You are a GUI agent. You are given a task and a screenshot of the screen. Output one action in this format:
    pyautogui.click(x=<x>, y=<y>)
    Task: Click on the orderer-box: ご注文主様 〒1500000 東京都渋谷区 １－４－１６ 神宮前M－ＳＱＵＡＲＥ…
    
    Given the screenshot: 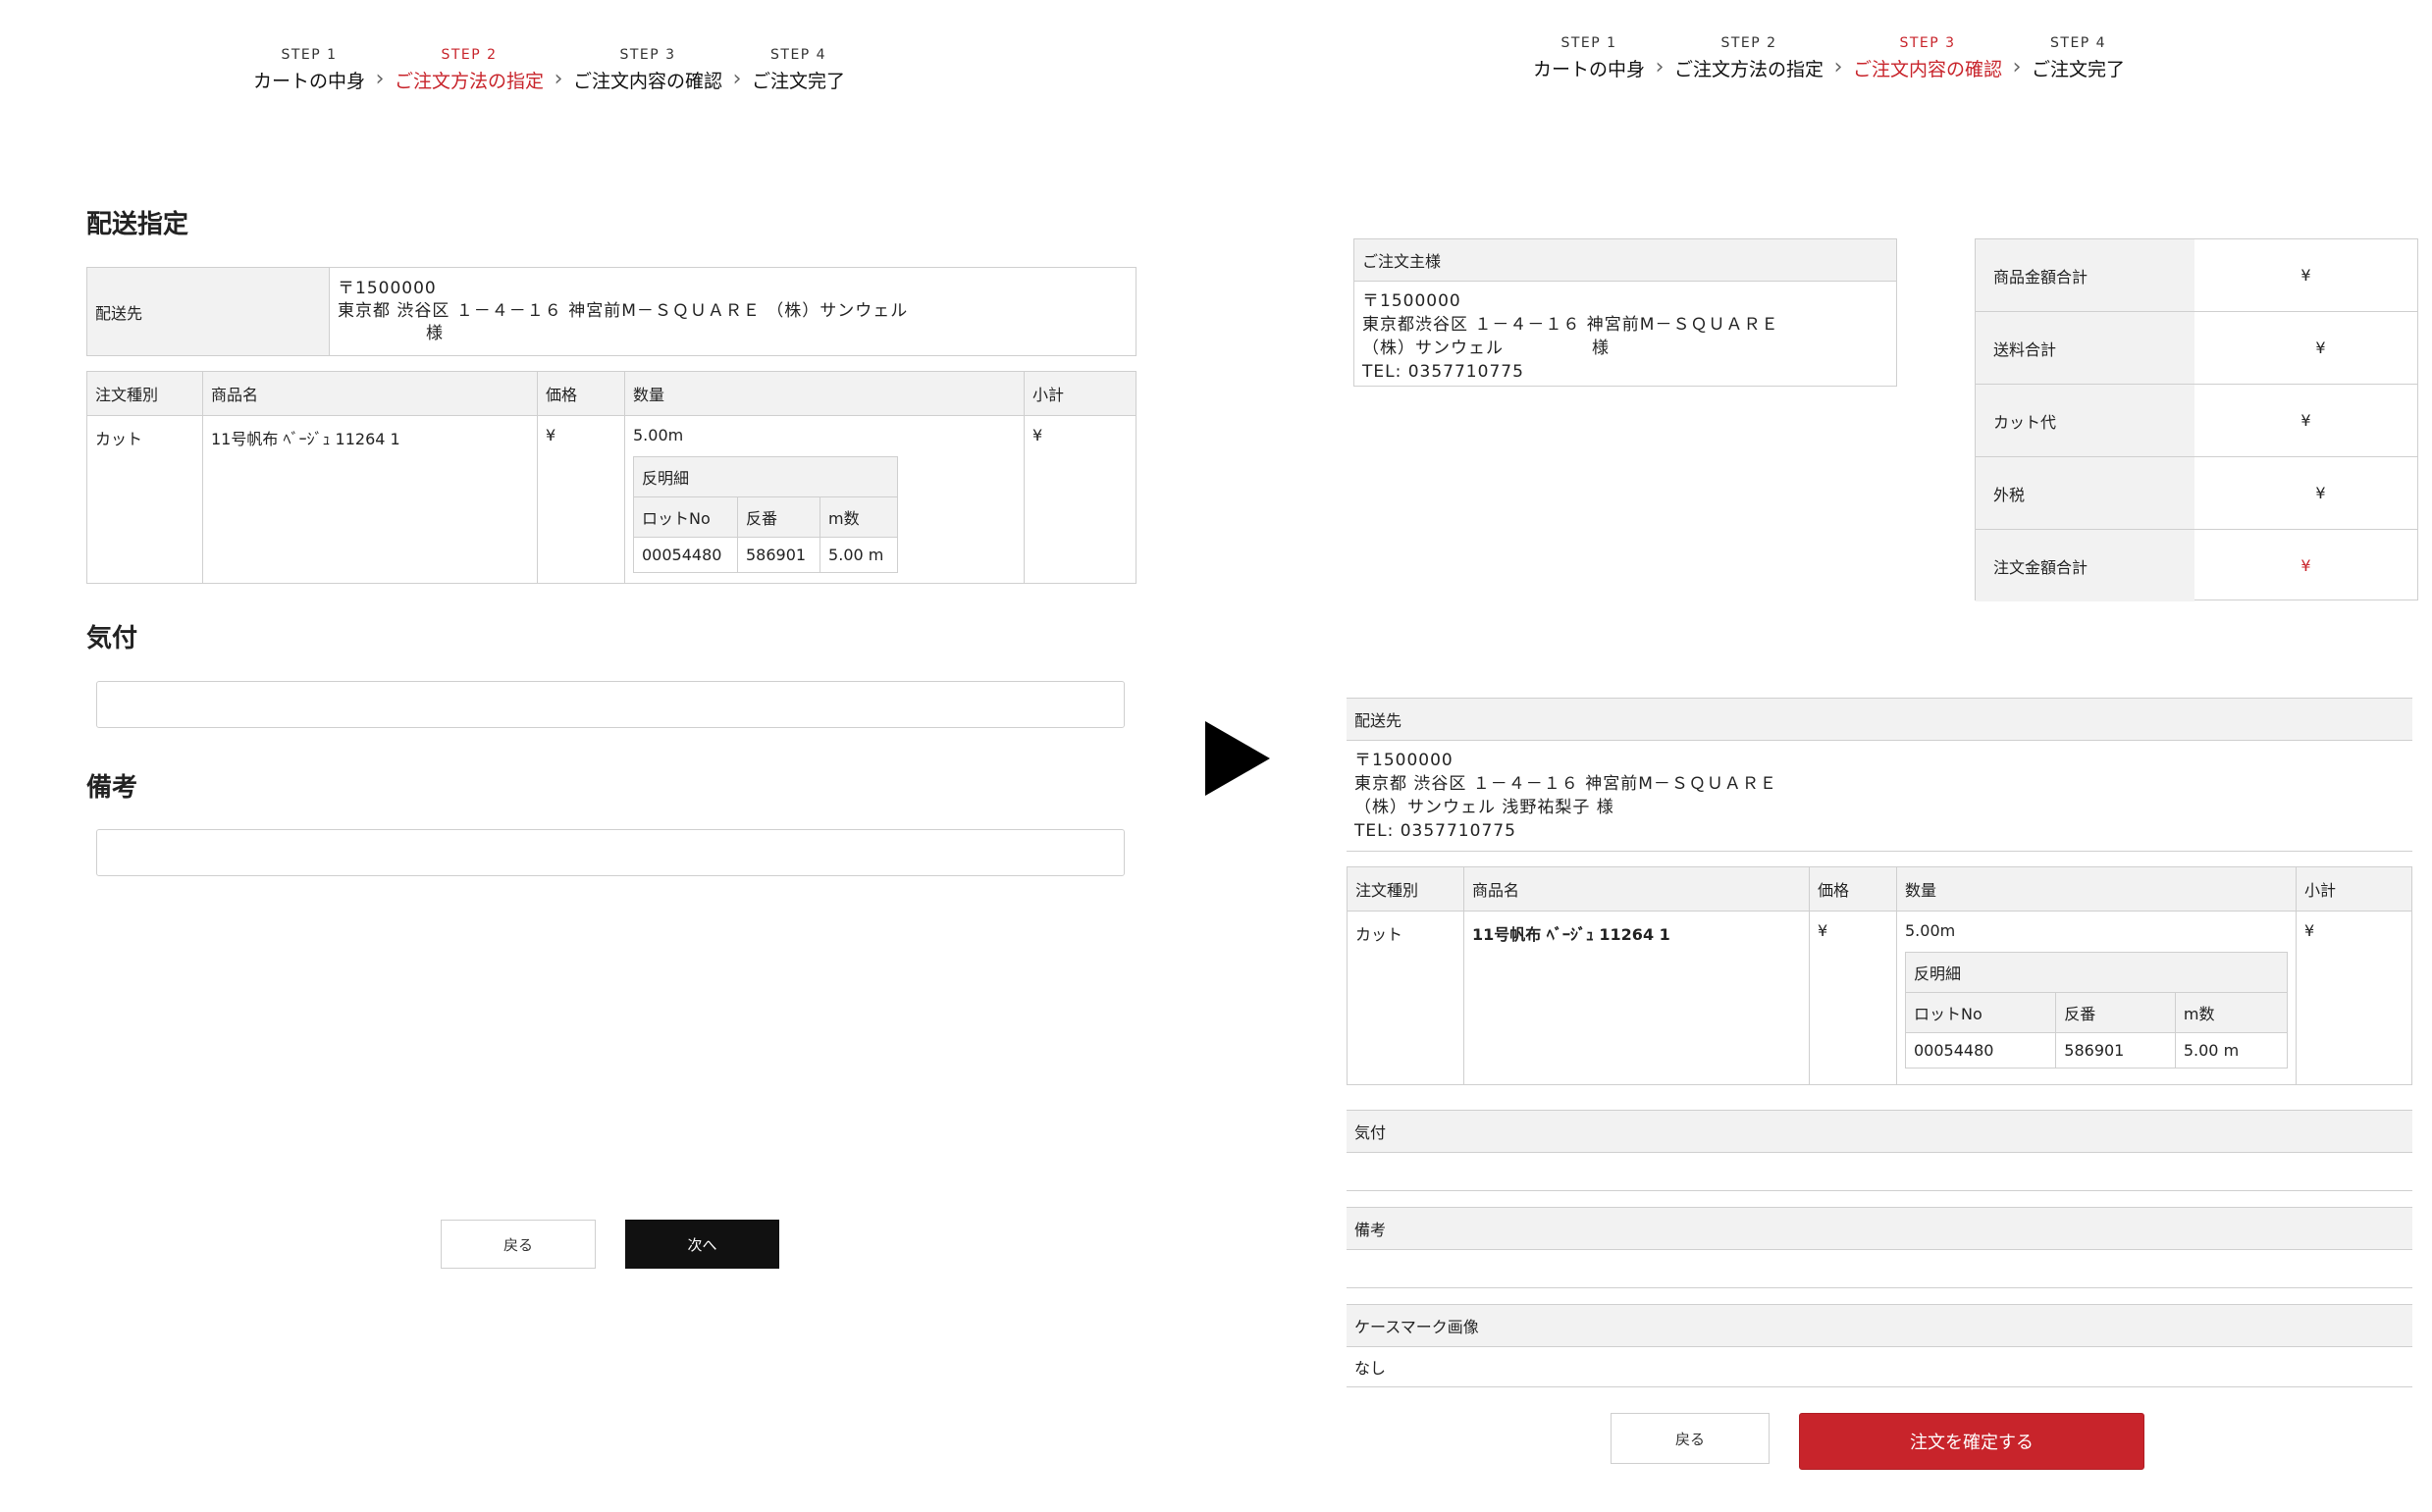 What is the action you would take?
    pyautogui.click(x=1625, y=312)
    